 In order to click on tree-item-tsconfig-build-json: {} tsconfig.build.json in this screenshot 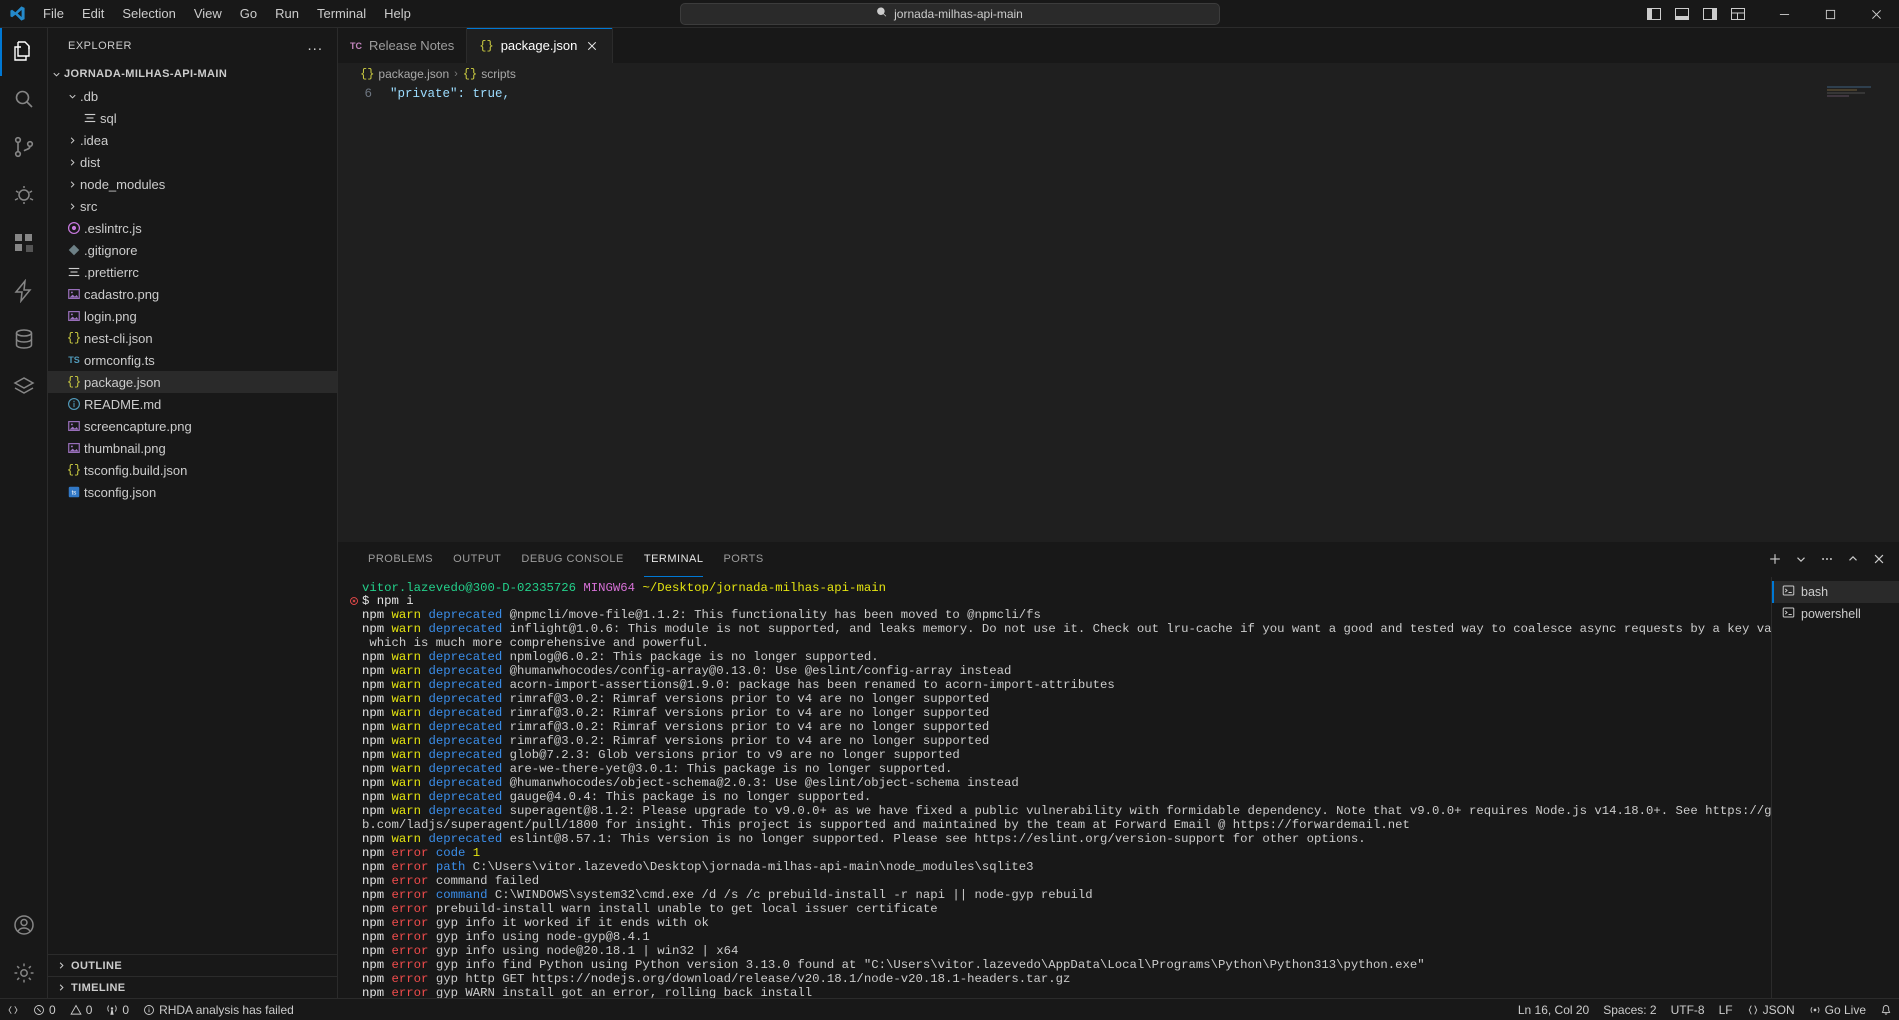, I will do `click(192, 470)`.